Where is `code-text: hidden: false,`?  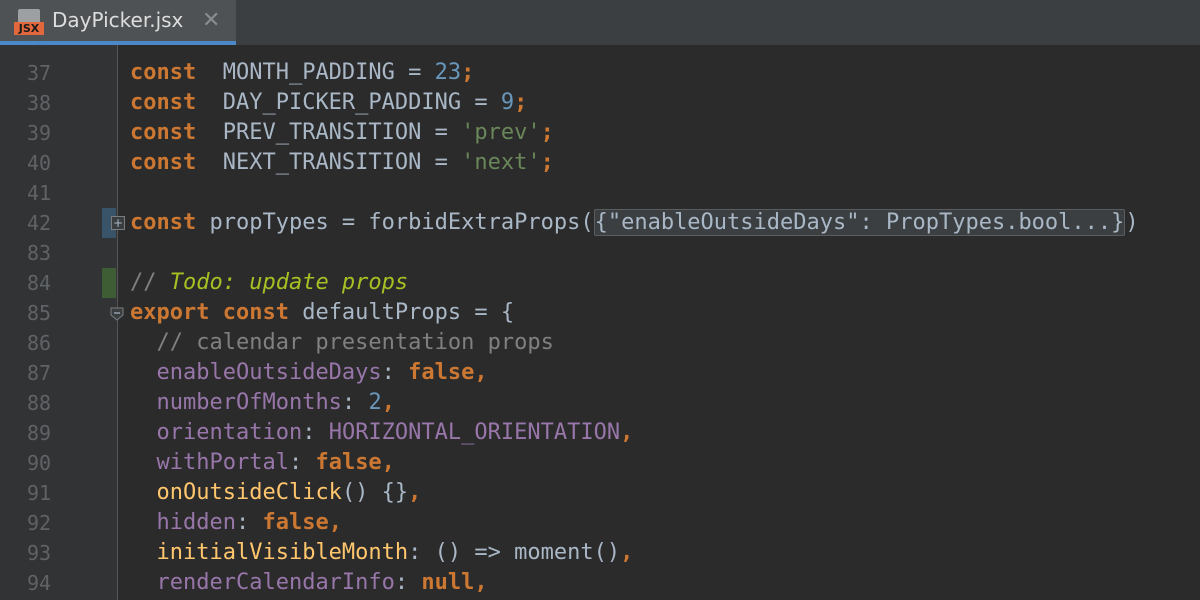
code-text: hidden: false, is located at coordinates (236, 523).